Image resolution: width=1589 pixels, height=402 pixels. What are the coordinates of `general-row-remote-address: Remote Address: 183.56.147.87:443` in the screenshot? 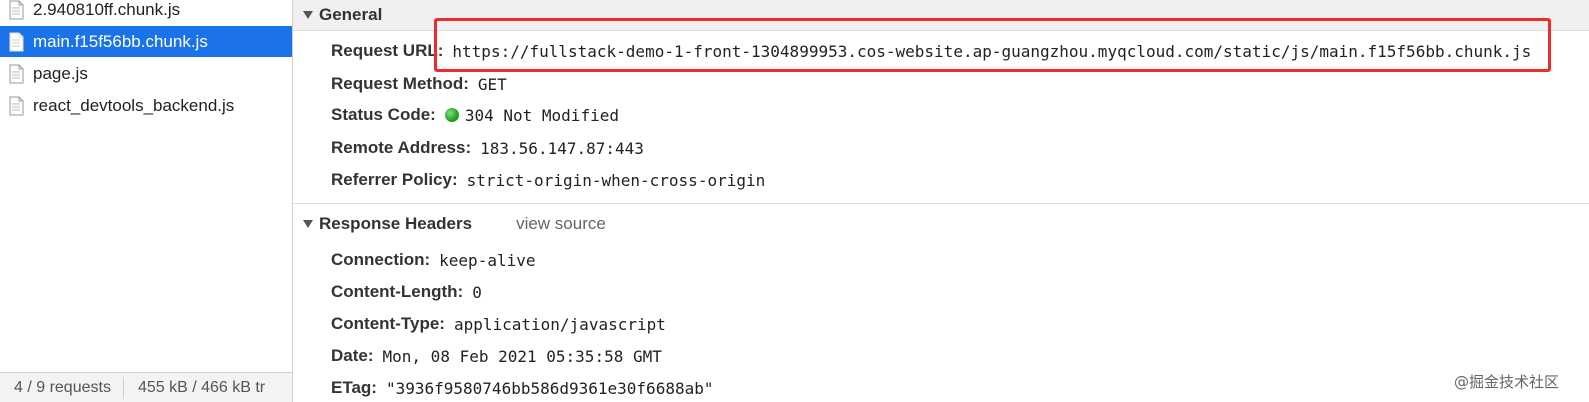 It's located at (487, 148).